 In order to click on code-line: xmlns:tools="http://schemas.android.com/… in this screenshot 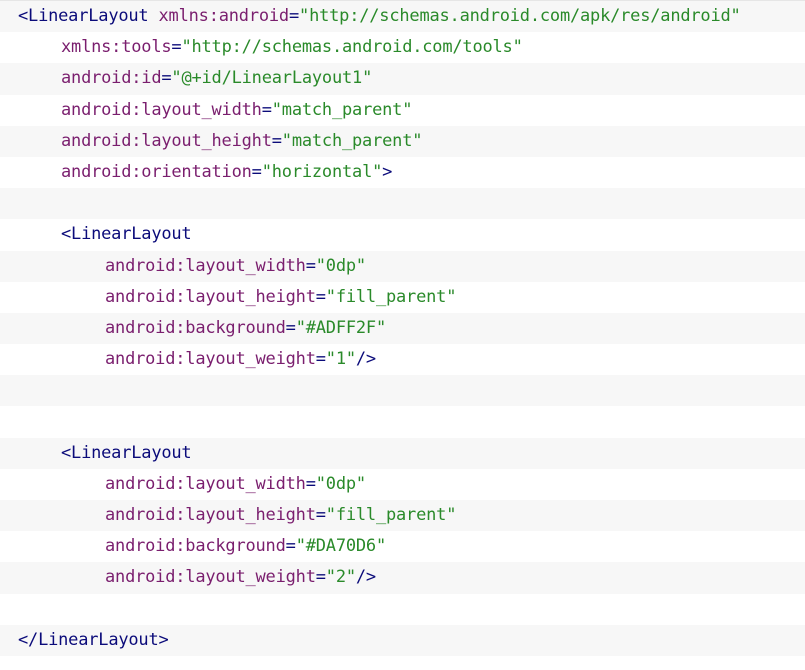, I will do `click(402, 47)`.